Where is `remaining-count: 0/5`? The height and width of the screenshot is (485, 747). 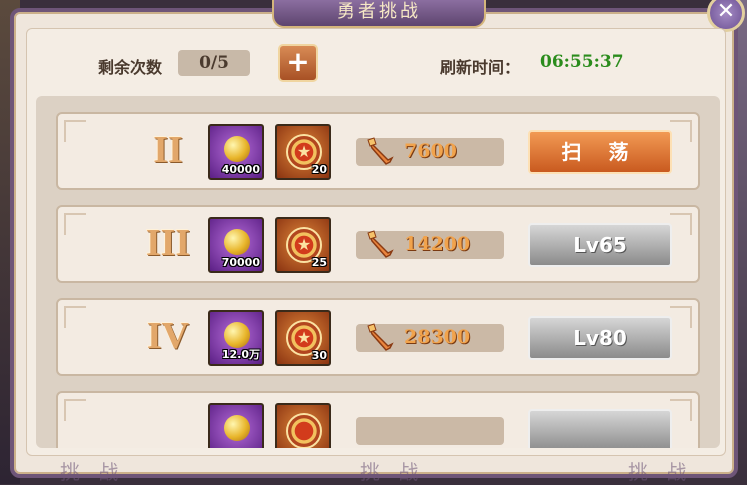
remaining-count: 0/5 is located at coordinates (214, 63).